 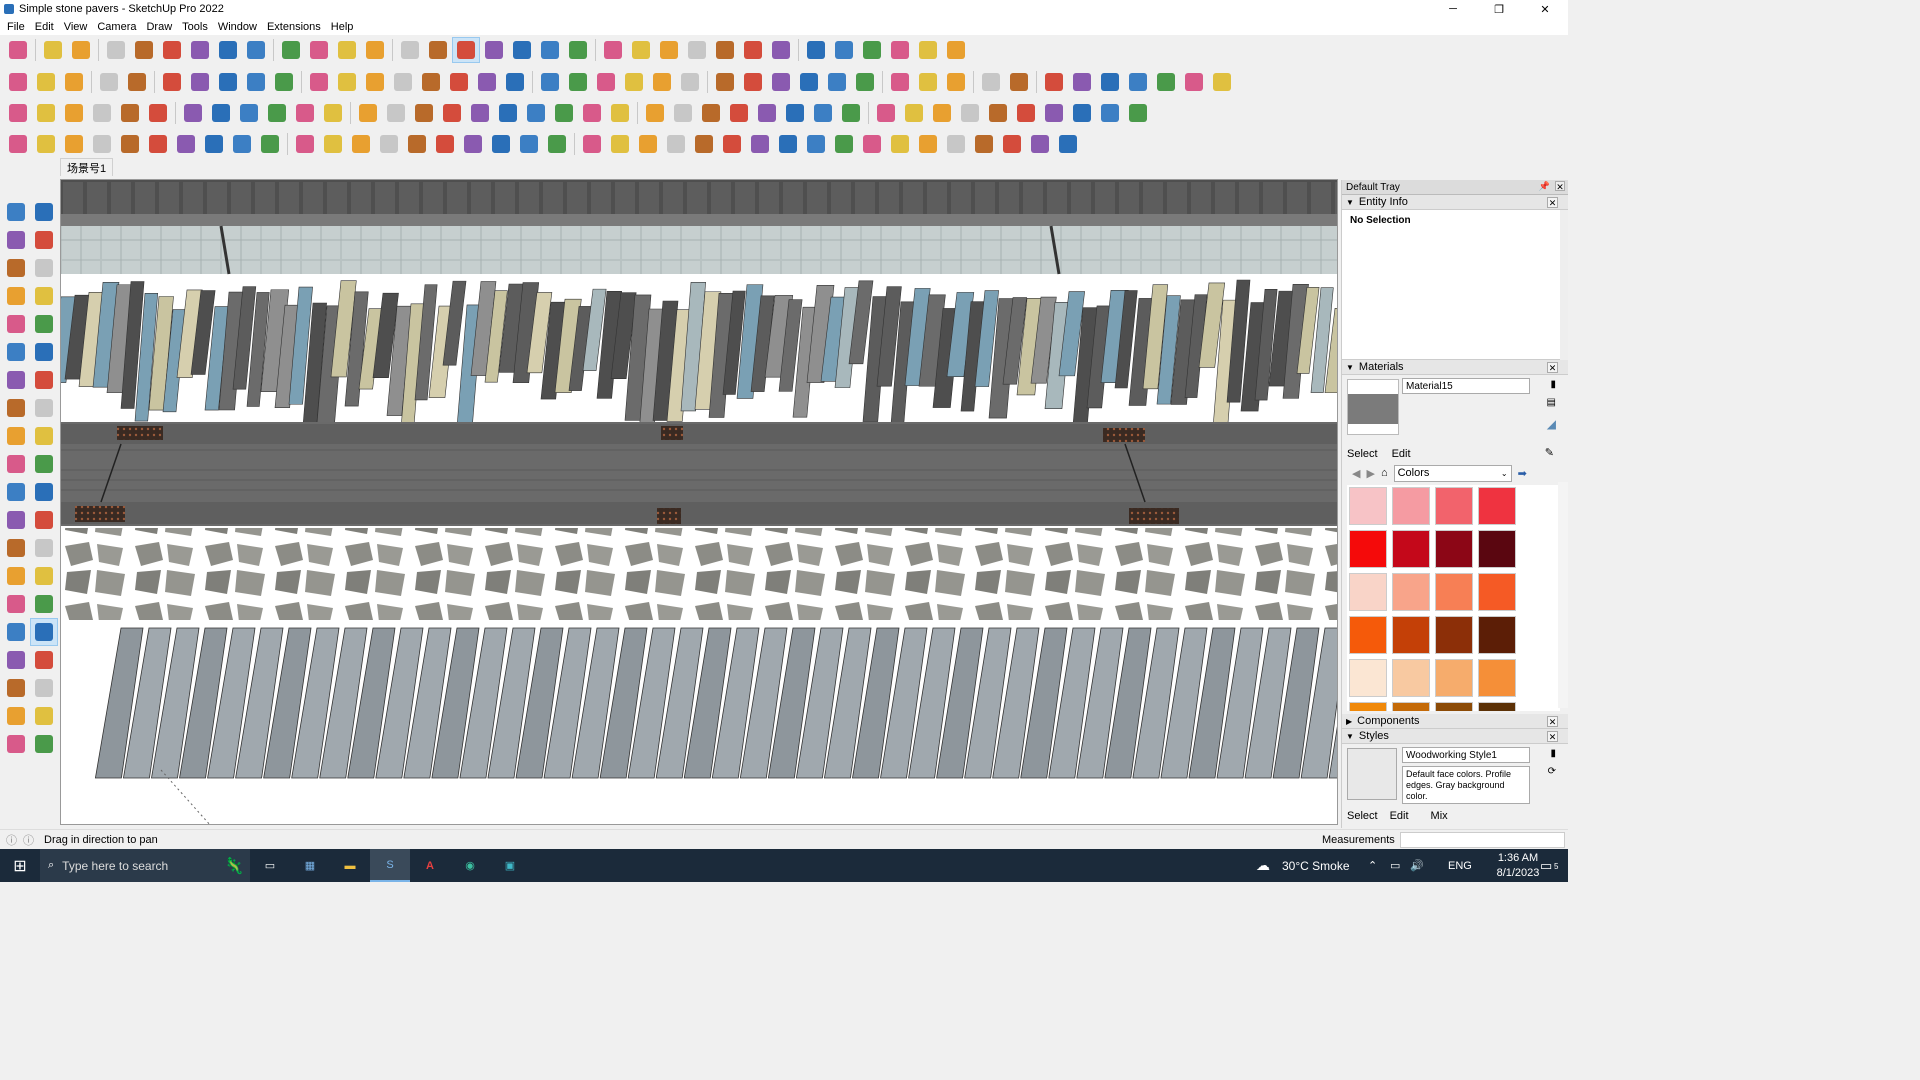 I want to click on select-tool-button, so click(x=53, y=50).